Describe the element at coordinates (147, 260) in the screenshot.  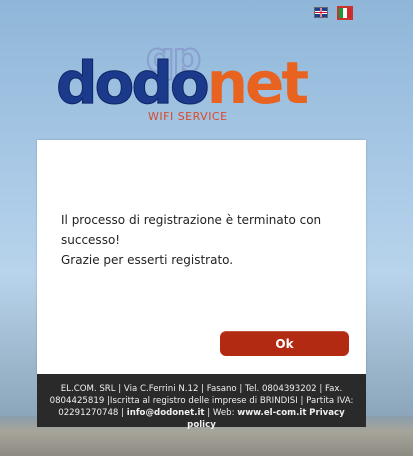
I see `message-line-2: Grazie per esserti registrato.` at that location.